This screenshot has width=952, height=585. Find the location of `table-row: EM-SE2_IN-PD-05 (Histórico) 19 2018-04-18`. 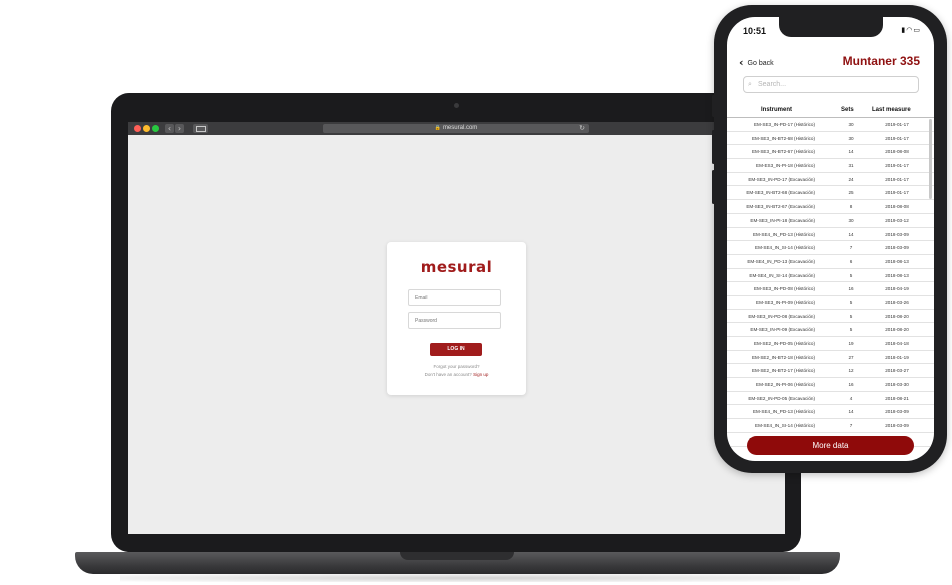

table-row: EM-SE2_IN-PD-05 (Histórico) 19 2018-04-18 is located at coordinates (830, 344).